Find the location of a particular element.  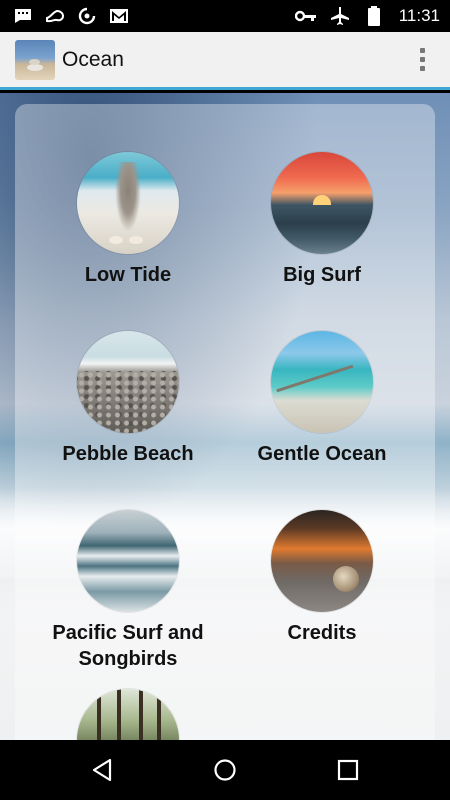

low-tide-thumbnail is located at coordinates (128, 203).